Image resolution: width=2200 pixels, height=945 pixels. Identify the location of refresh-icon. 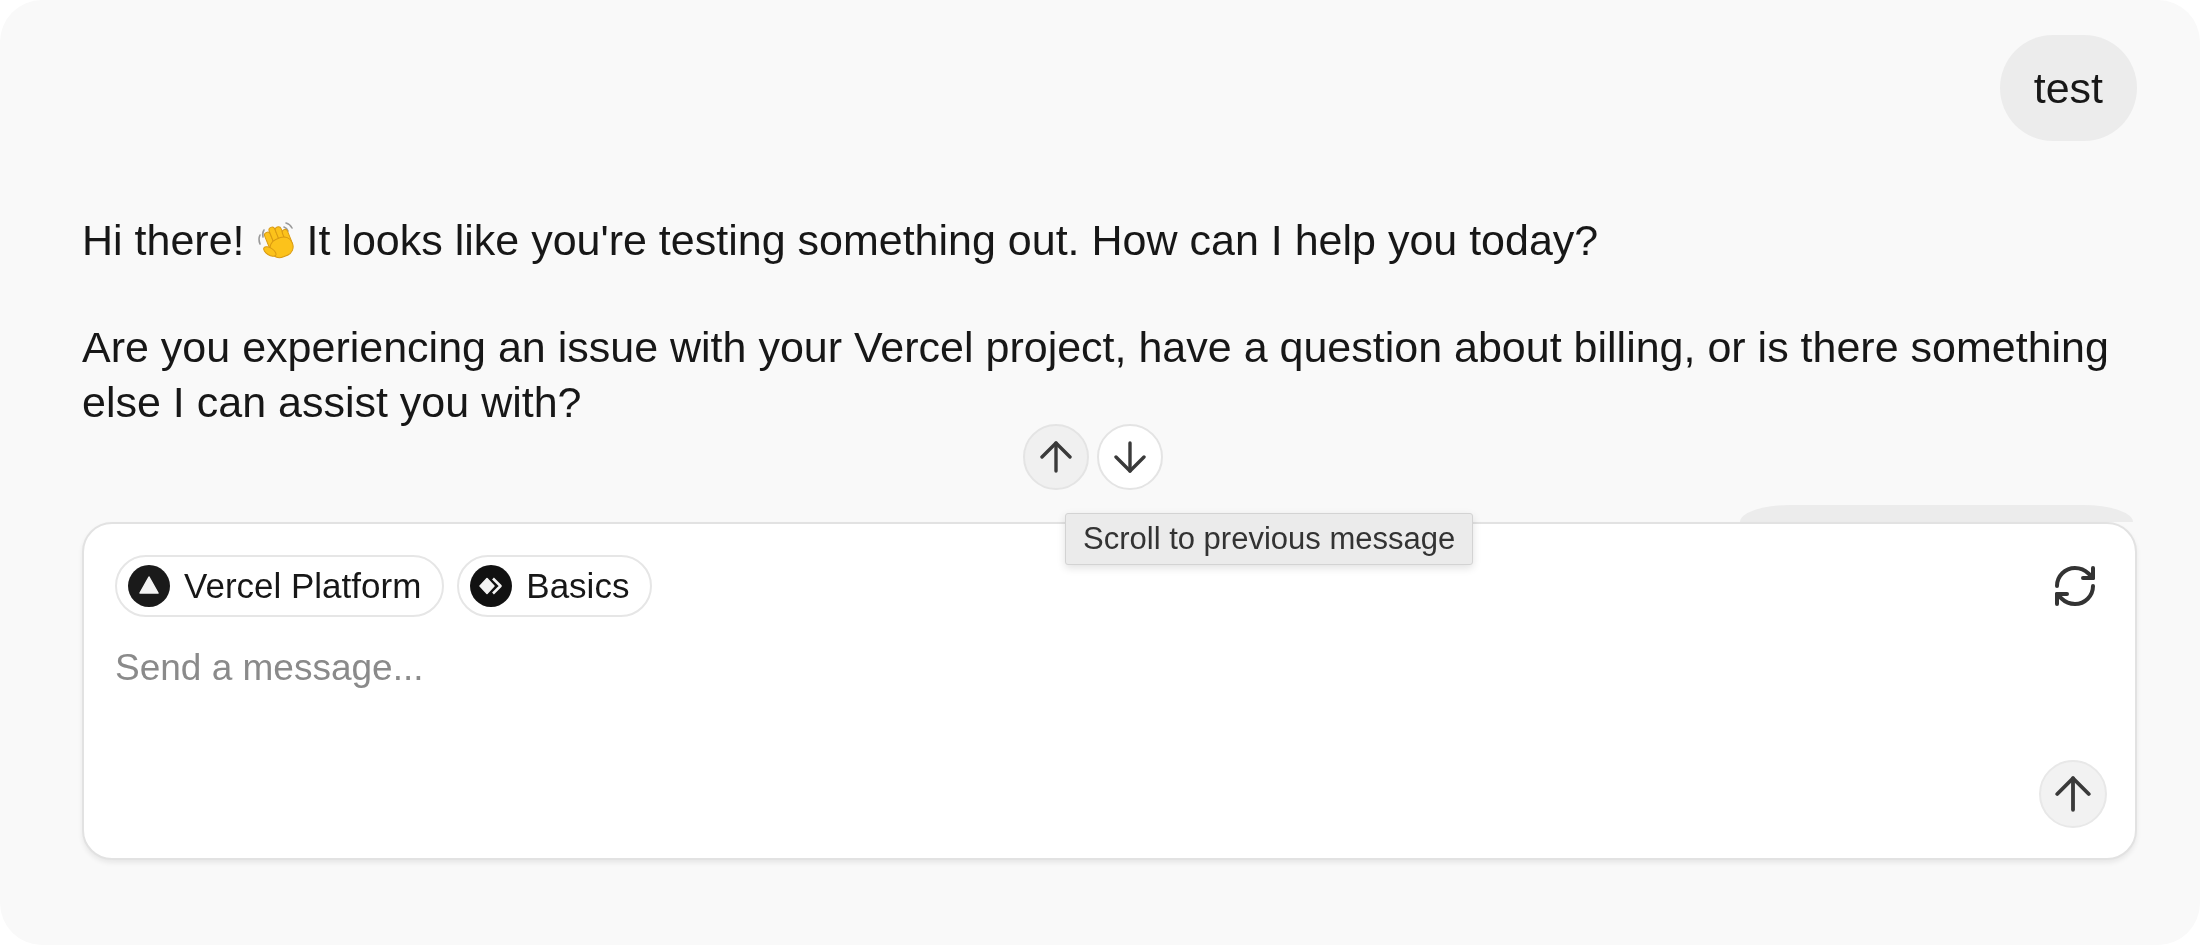
(2075, 586).